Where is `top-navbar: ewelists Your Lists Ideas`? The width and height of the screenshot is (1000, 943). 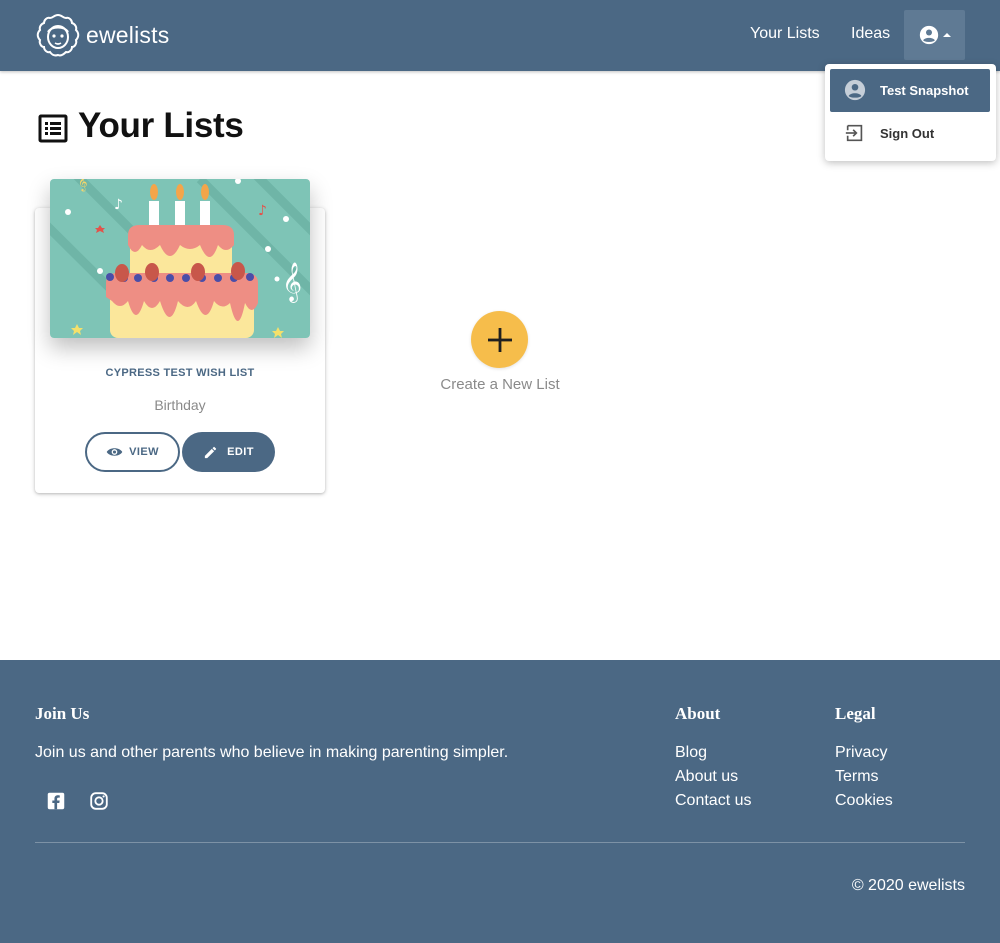
top-navbar: ewelists Your Lists Ideas is located at coordinates (500, 35).